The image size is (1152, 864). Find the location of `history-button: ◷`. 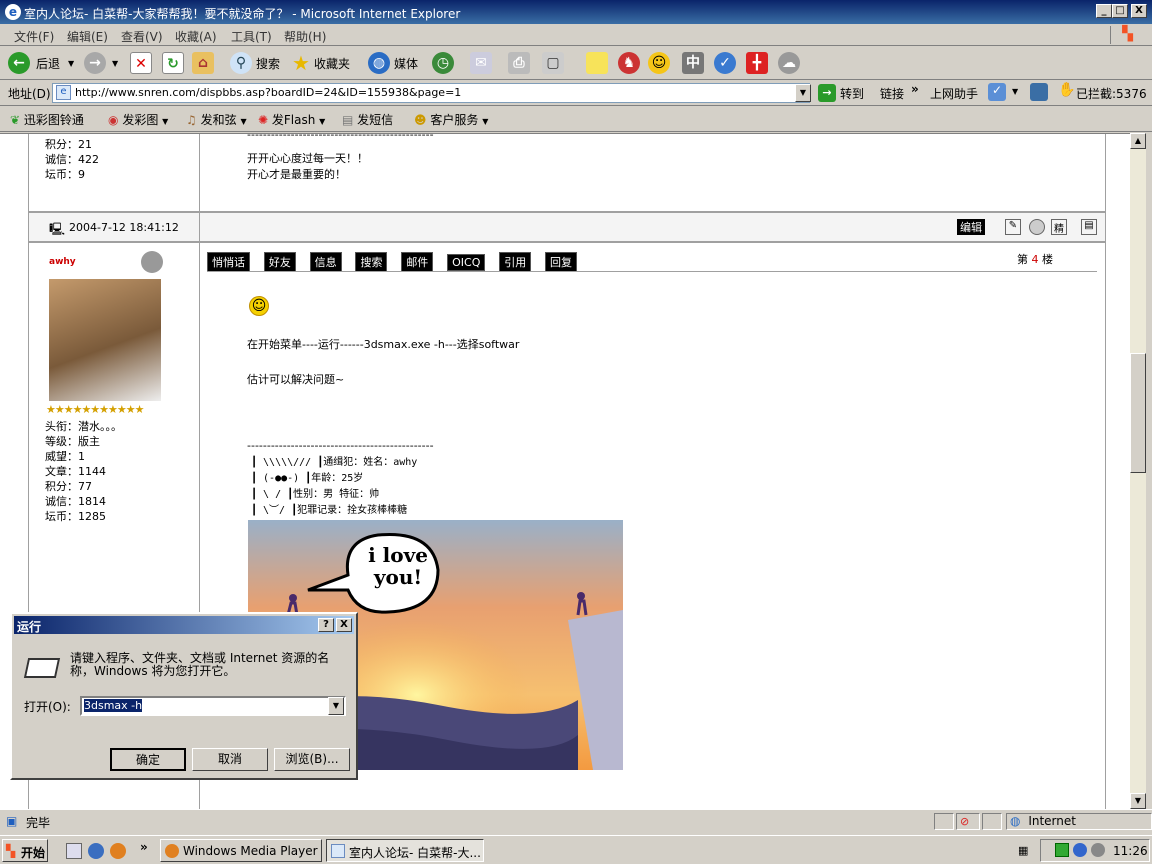

history-button: ◷ is located at coordinates (443, 63).